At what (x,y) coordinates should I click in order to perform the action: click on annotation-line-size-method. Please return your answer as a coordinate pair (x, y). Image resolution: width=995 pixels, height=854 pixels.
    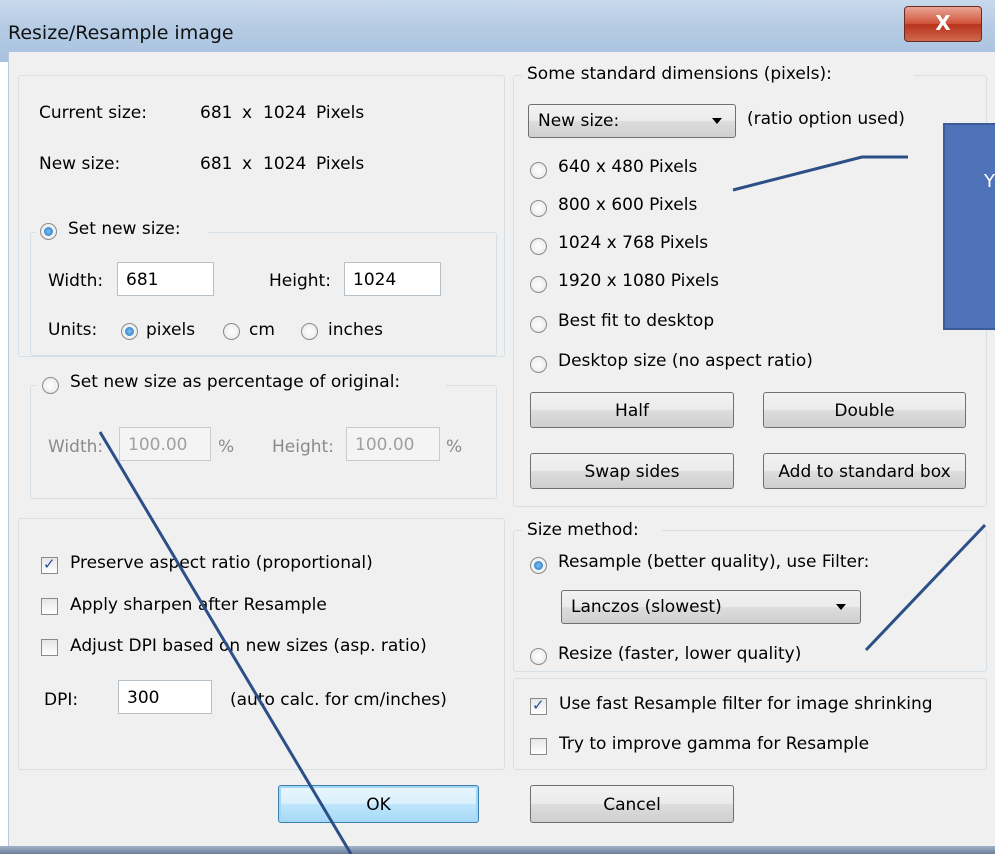
    Looking at the image, I should click on (925, 587).